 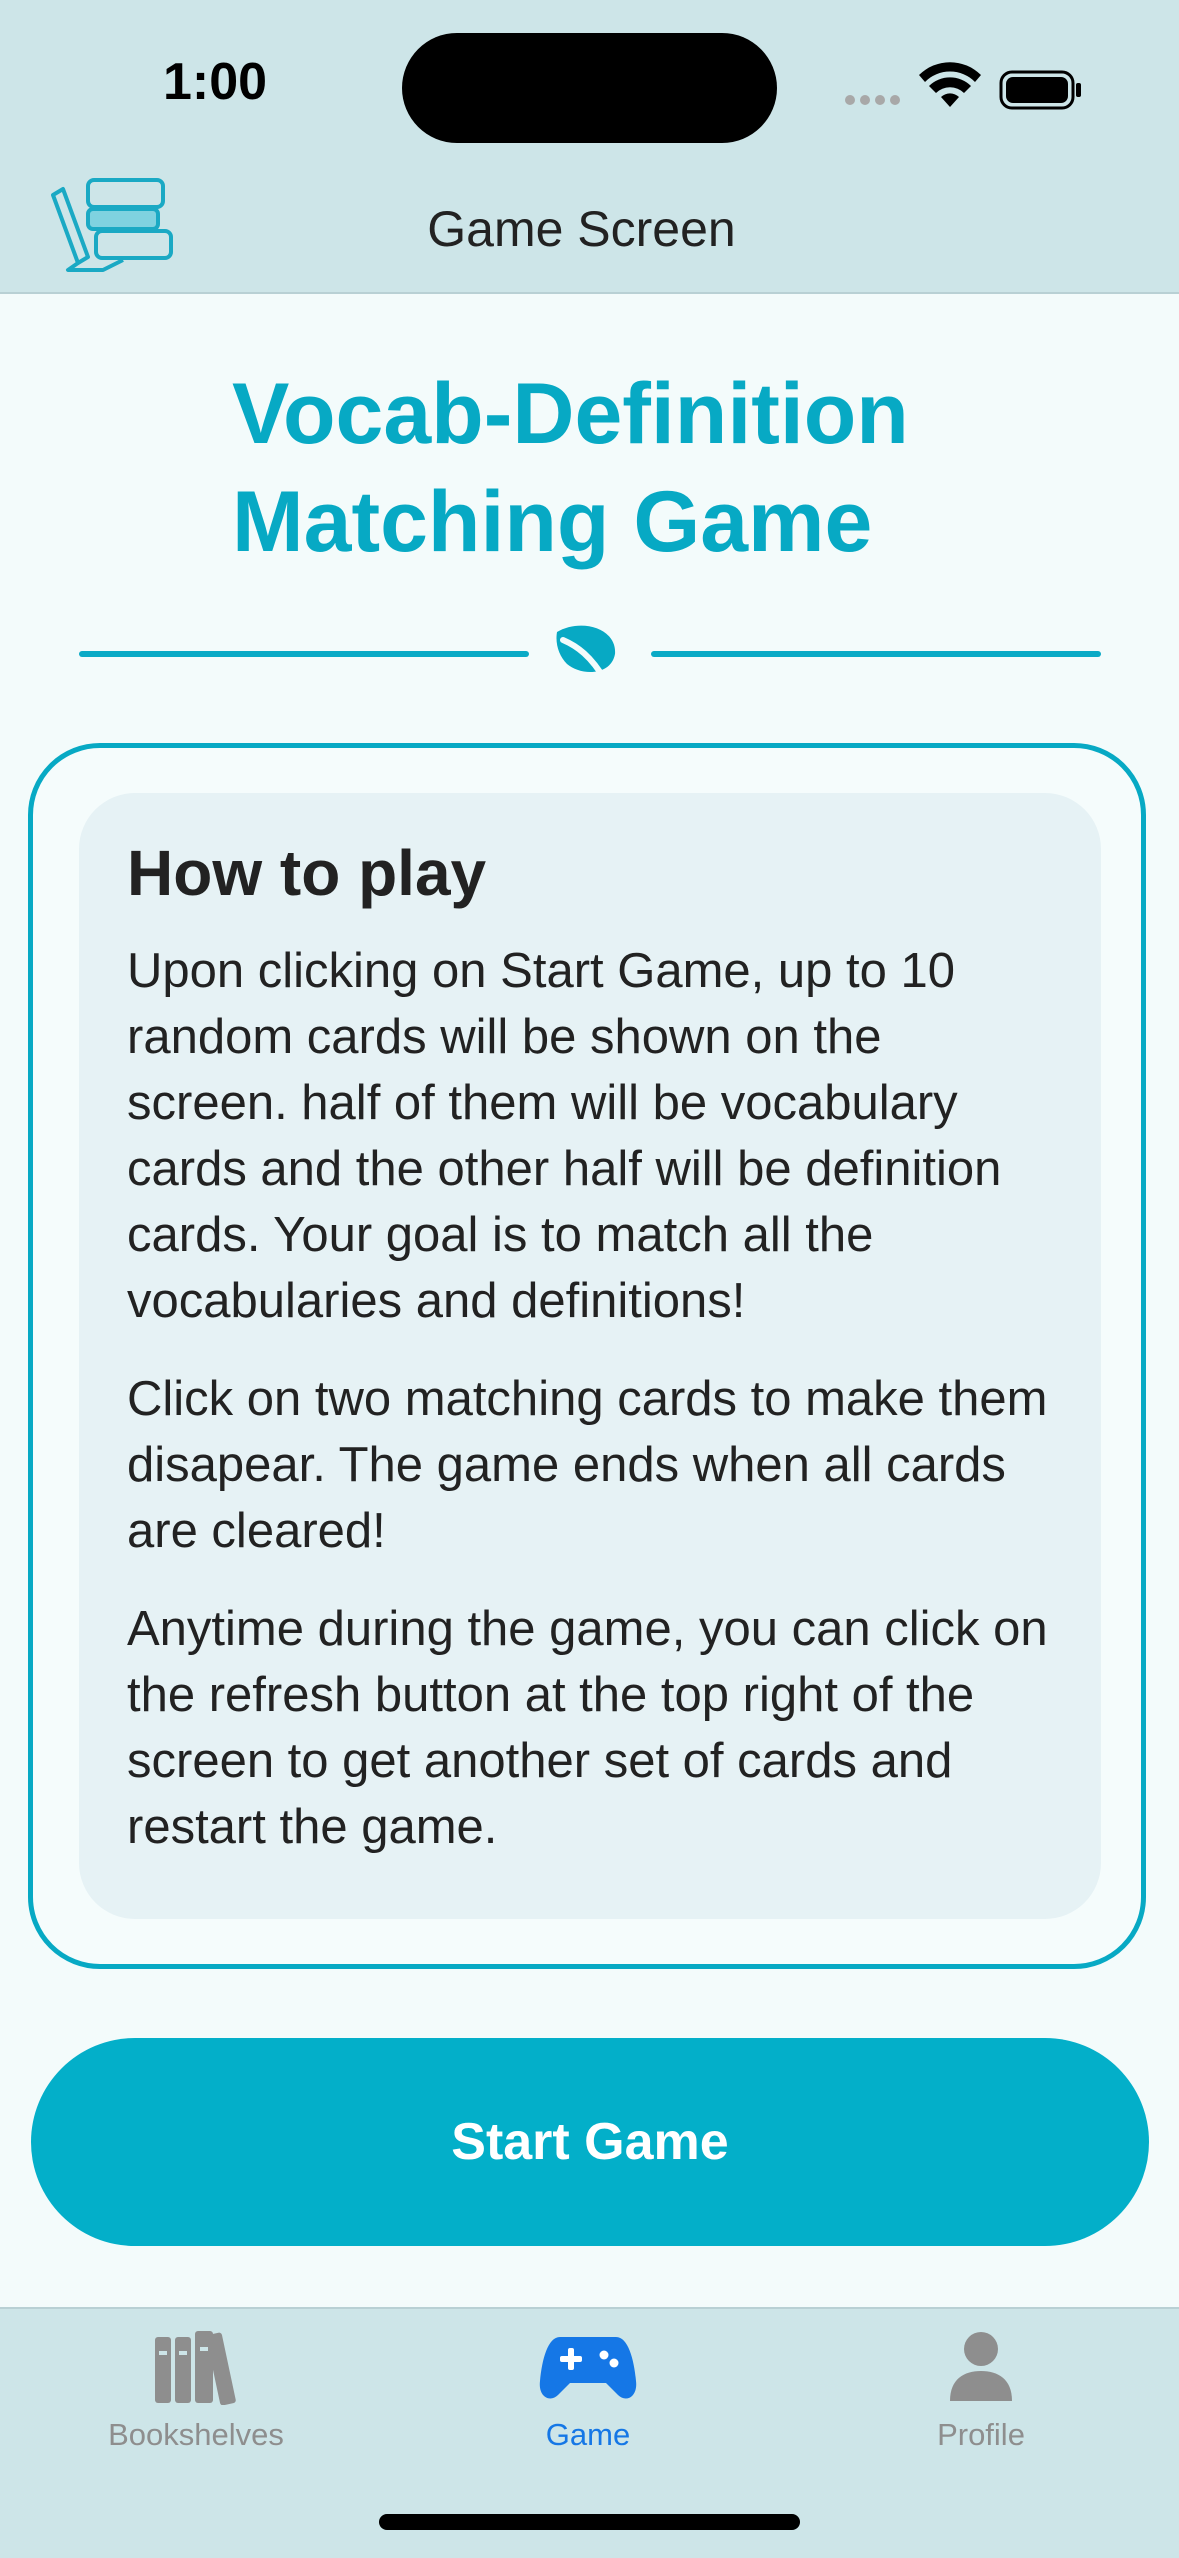 I want to click on start-game-button: Start Game, so click(x=590, y=2142).